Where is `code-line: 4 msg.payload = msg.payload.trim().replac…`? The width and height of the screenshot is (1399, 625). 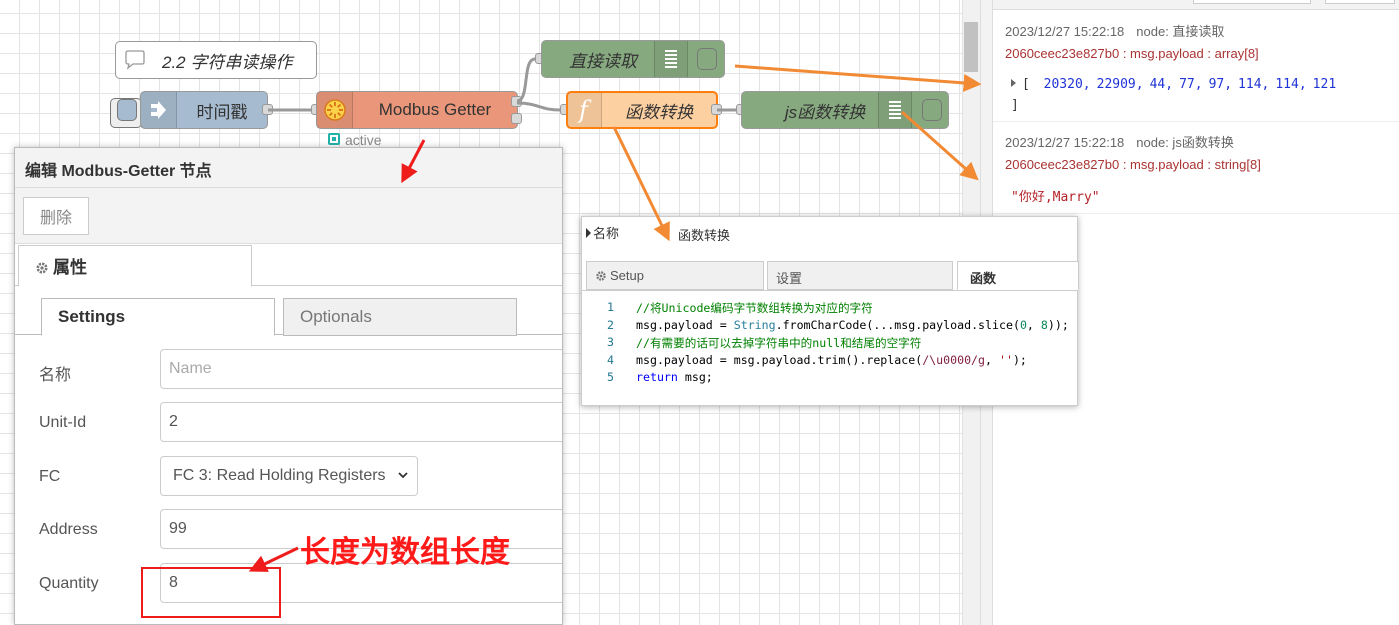 code-line: 4 msg.payload = msg.payload.trim().replac… is located at coordinates (830, 361).